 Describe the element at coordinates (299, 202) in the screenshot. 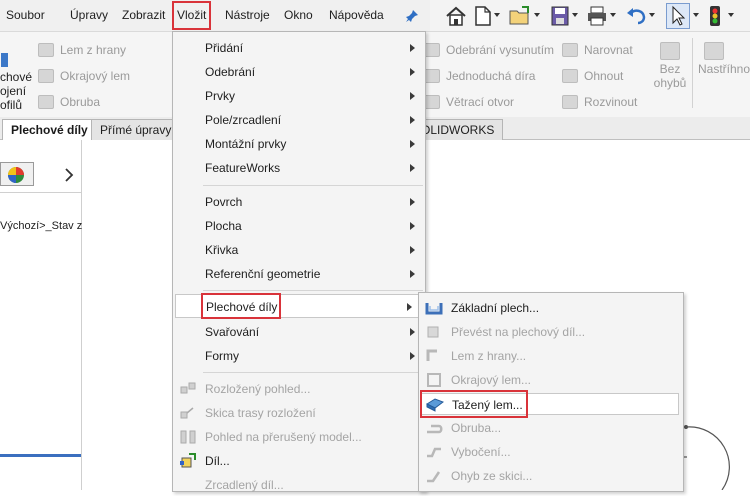

I see `menu-item-povrch: Povrch` at that location.